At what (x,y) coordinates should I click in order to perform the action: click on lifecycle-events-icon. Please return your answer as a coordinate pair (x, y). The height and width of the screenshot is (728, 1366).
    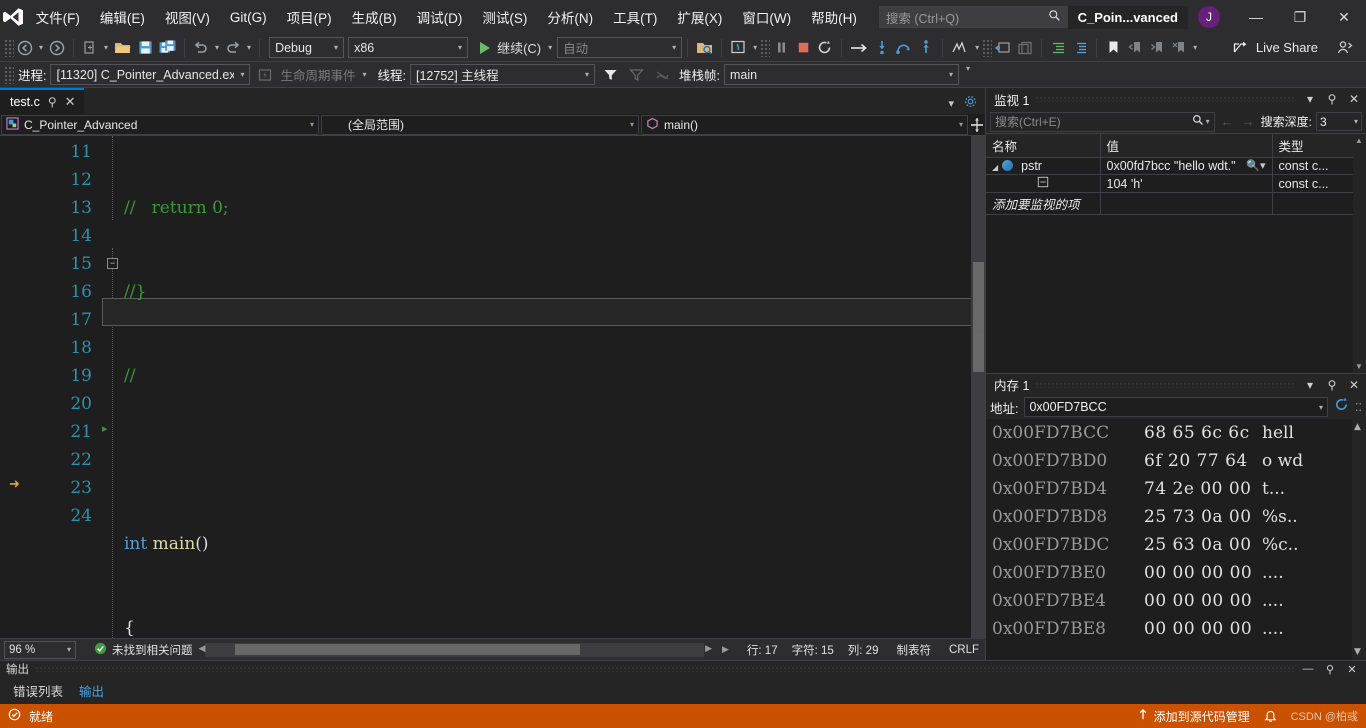
    Looking at the image, I should click on (265, 75).